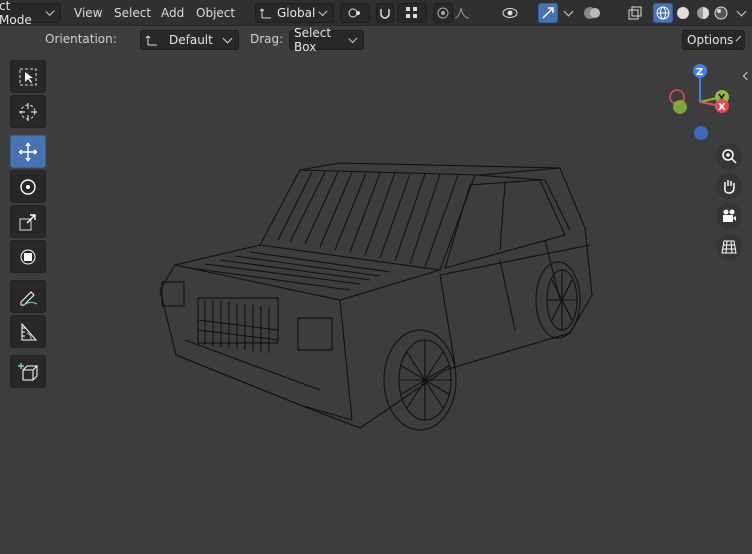 The image size is (752, 554). Describe the element at coordinates (603, 13) in the screenshot. I see `overlays-dropdown` at that location.